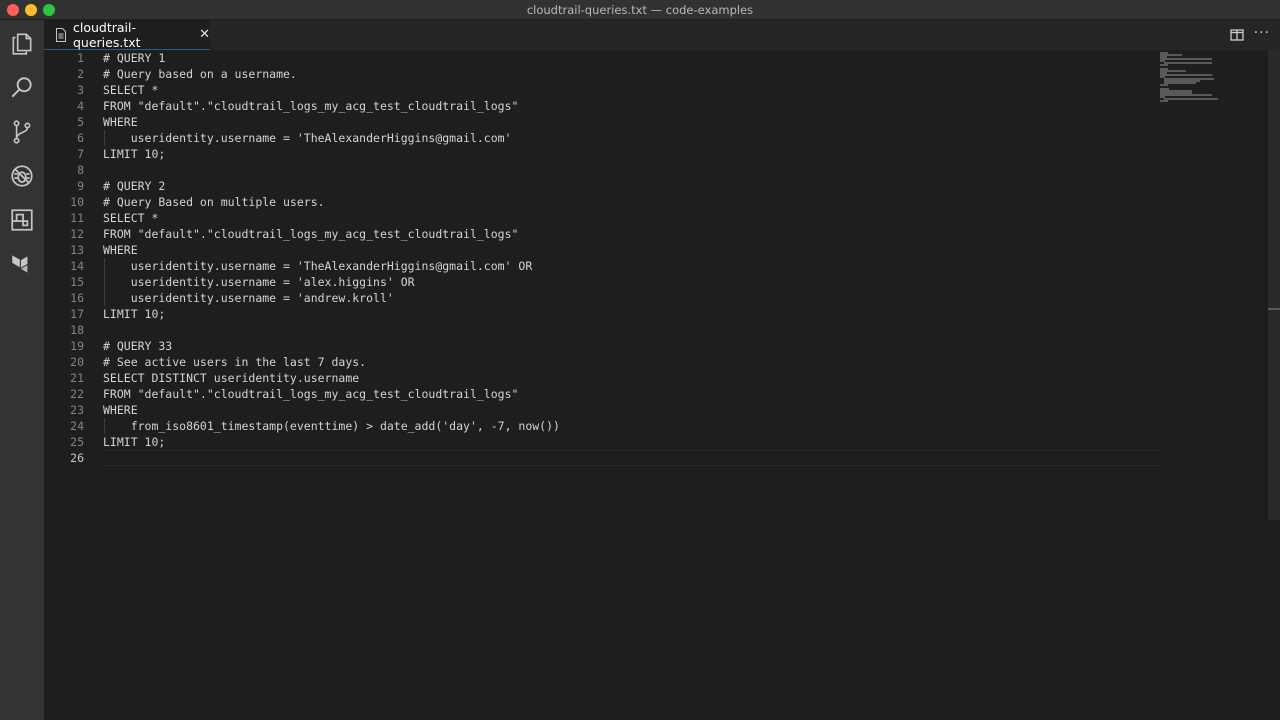 The width and height of the screenshot is (1280, 720). What do you see at coordinates (630, 458) in the screenshot?
I see `current-line-highlight` at bounding box center [630, 458].